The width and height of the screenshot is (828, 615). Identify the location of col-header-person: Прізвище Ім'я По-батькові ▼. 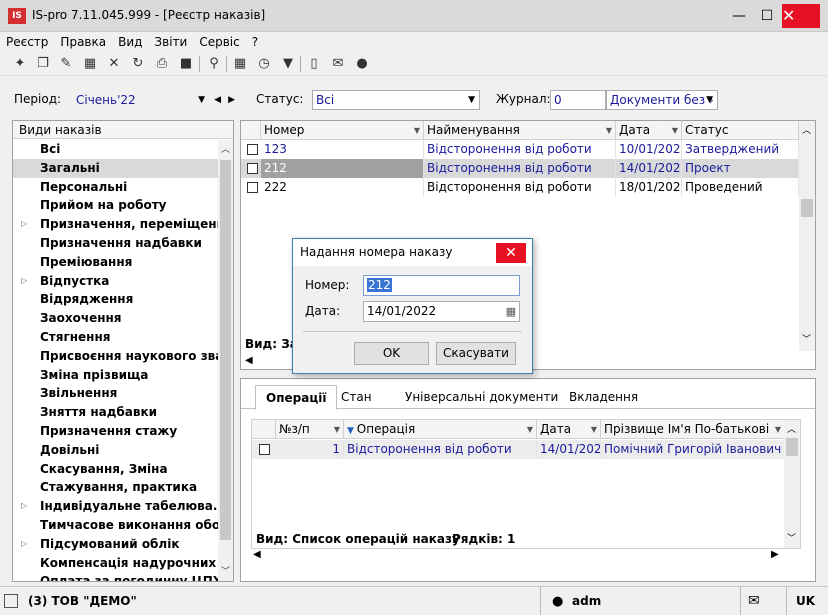
(693, 429).